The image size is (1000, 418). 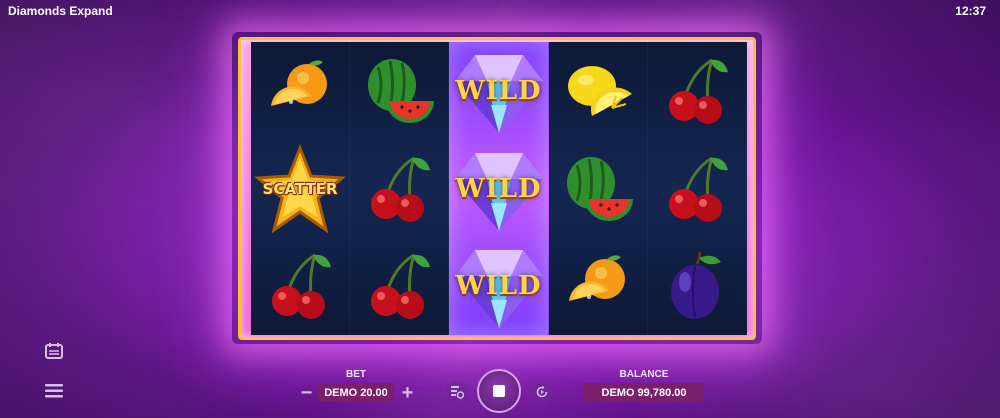 I want to click on balance-label: BALANCE, so click(x=644, y=374).